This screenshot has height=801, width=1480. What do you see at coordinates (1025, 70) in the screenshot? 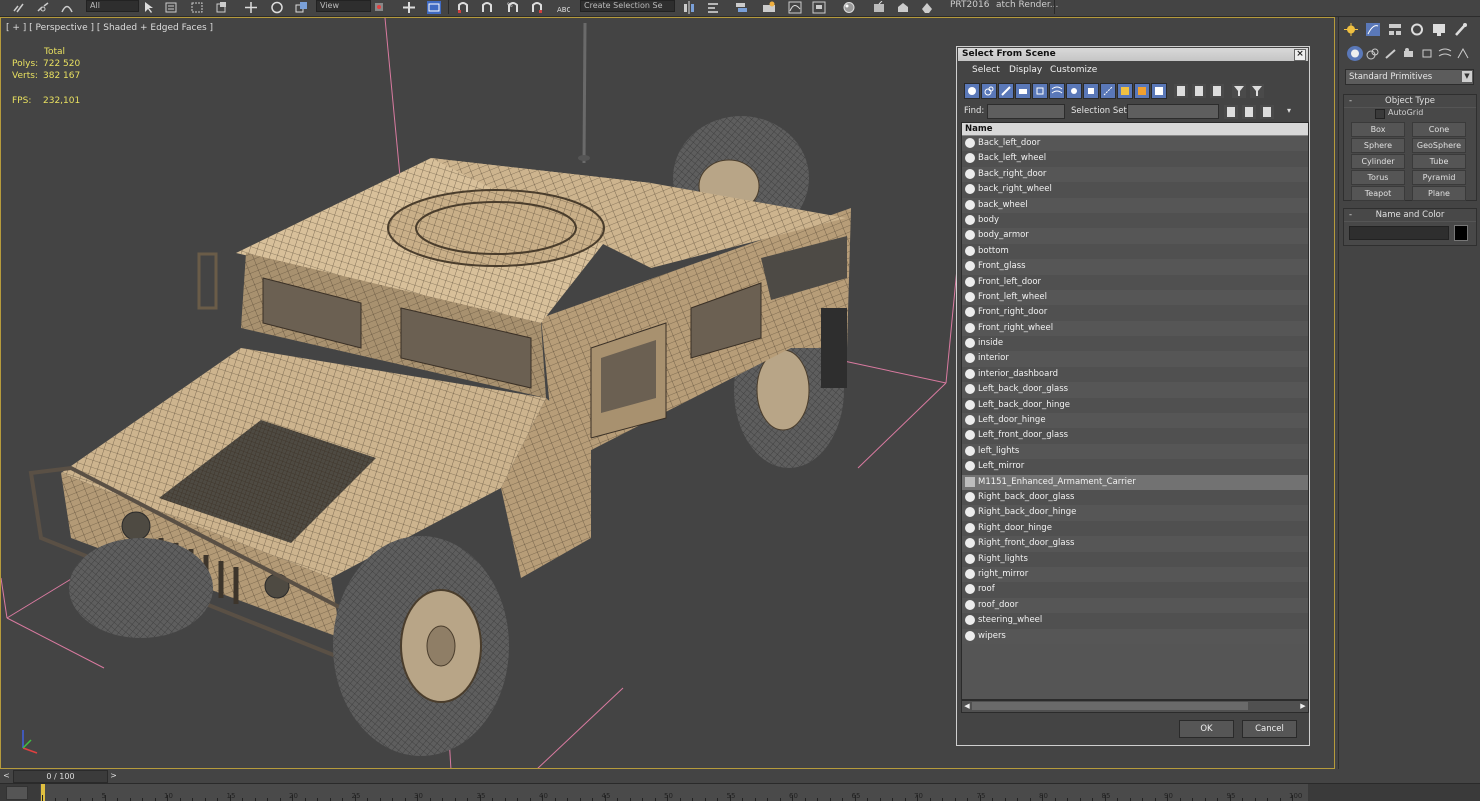
I see `menu-display: Display` at bounding box center [1025, 70].